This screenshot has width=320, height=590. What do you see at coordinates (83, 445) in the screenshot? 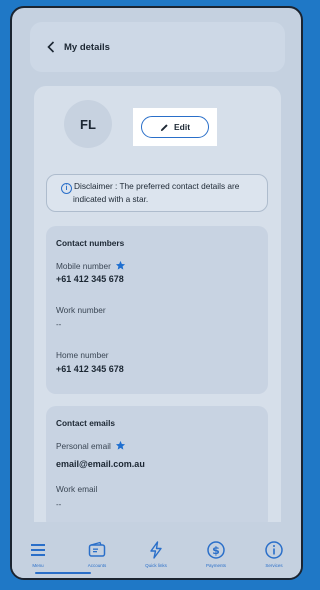
I see `personal-email-label-text: Personal email` at bounding box center [83, 445].